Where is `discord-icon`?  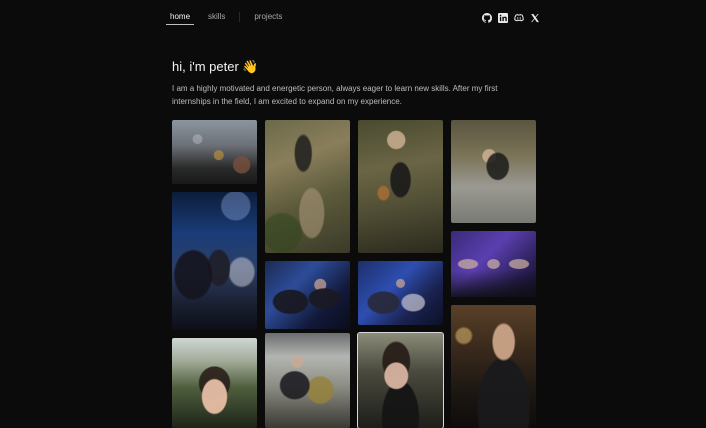
discord-icon is located at coordinates (519, 18).